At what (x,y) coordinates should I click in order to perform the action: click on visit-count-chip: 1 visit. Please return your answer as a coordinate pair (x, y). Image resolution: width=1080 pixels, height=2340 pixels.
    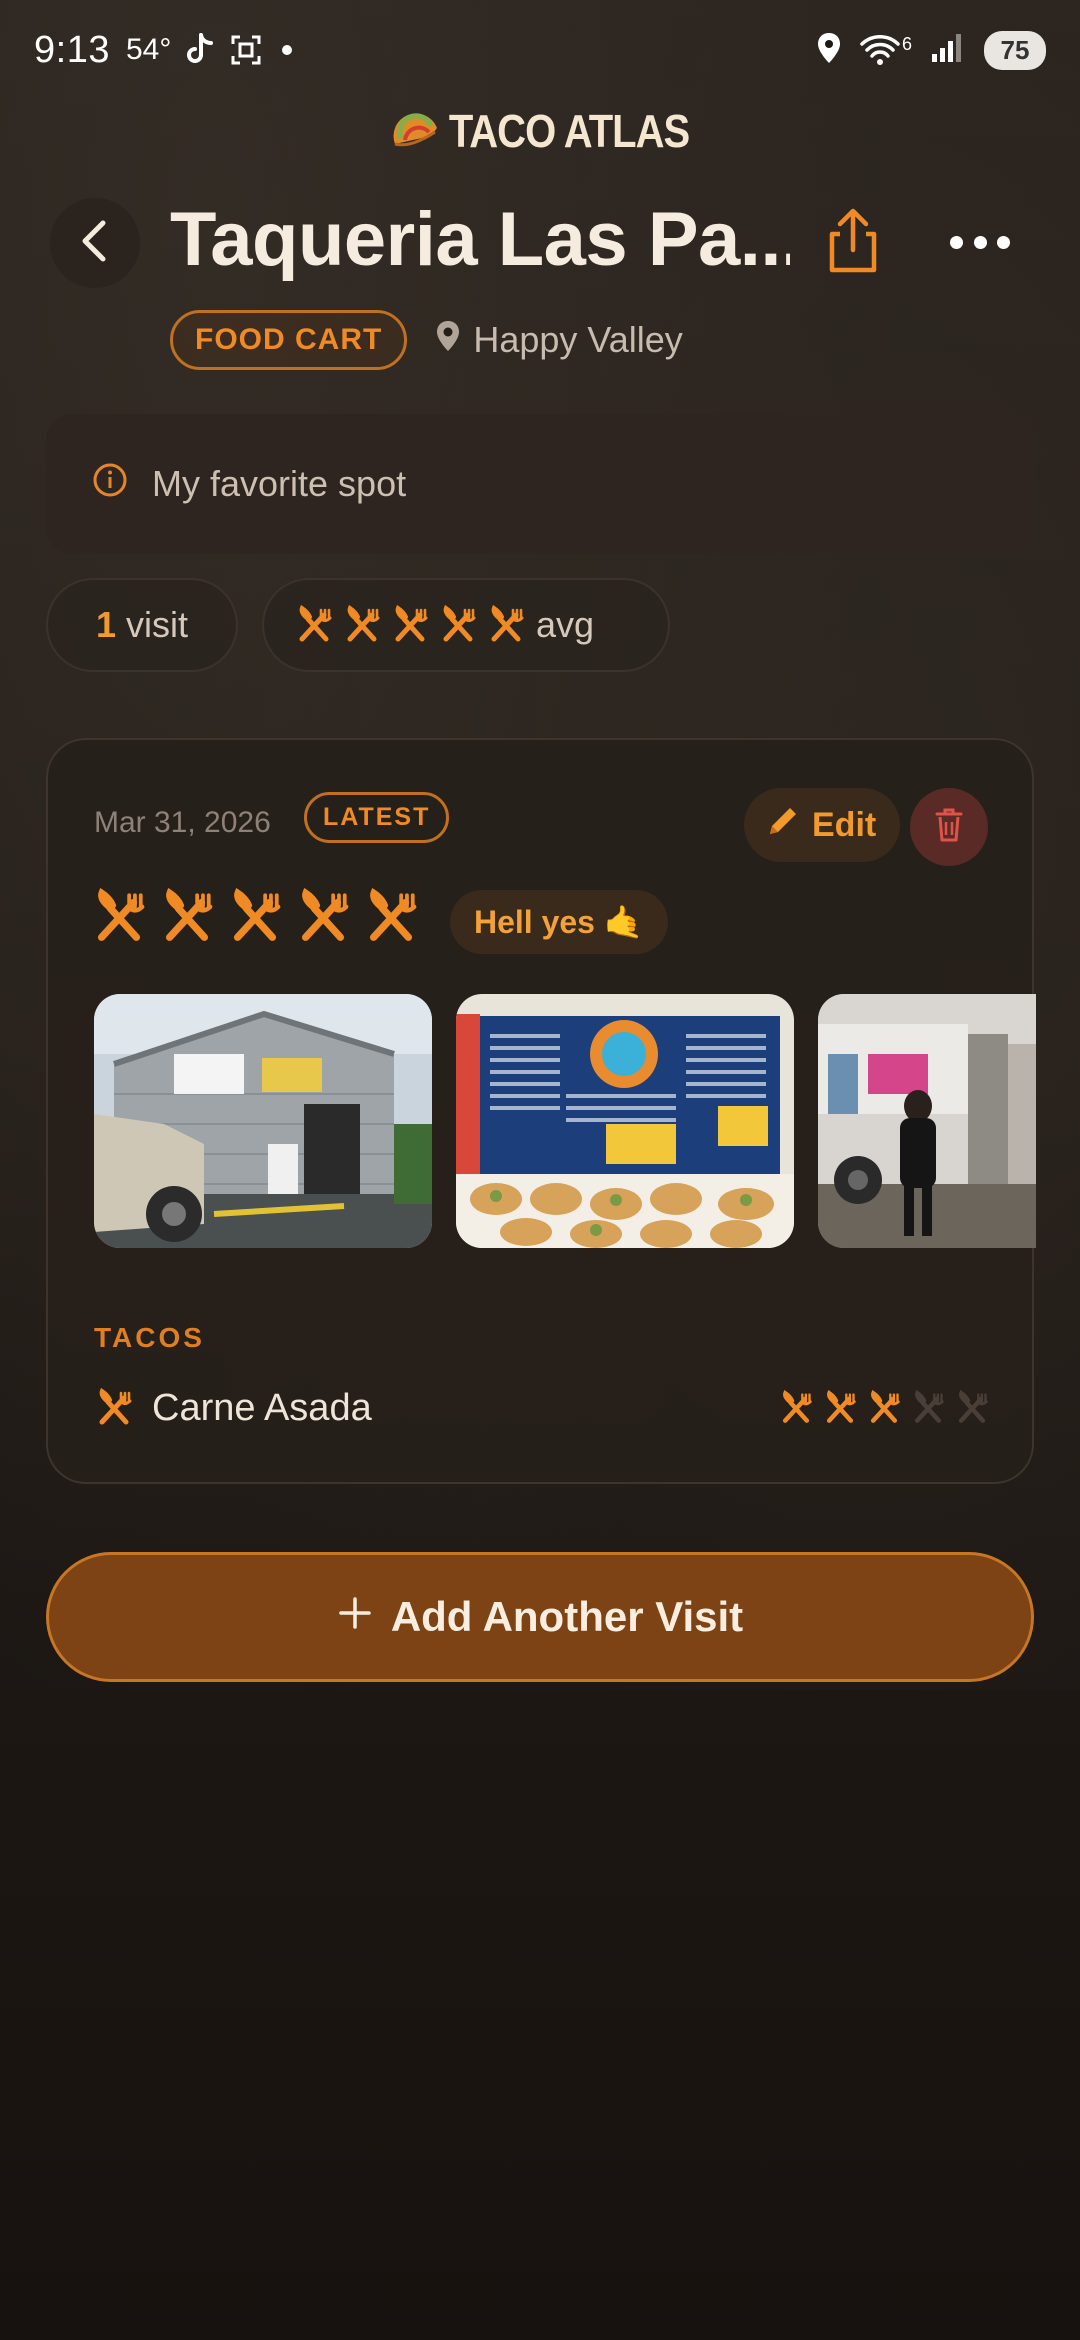
    Looking at the image, I should click on (142, 625).